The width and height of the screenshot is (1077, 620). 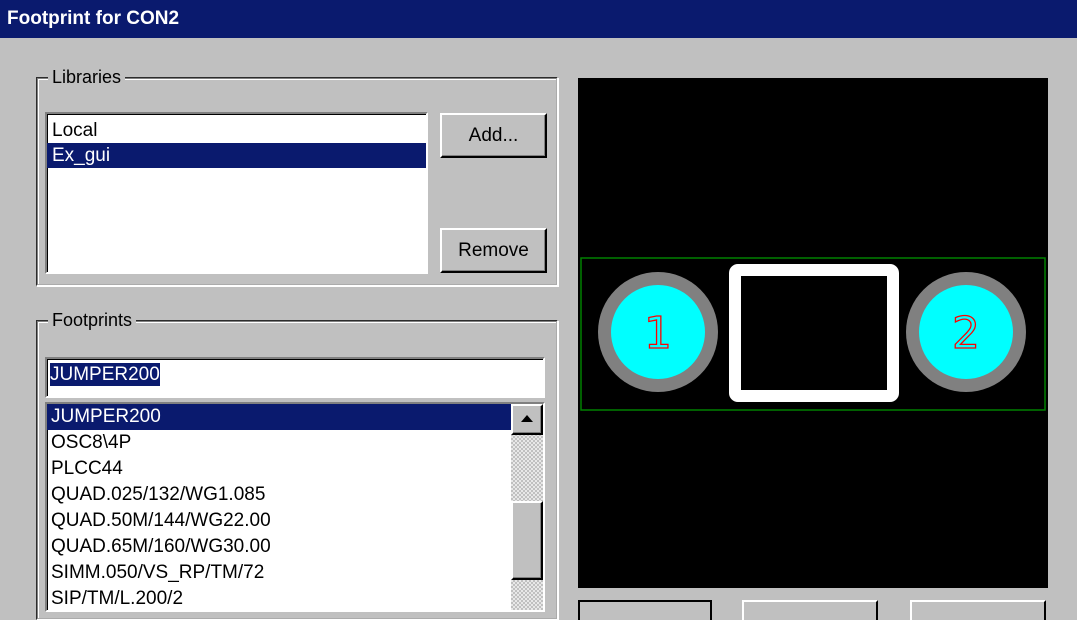 What do you see at coordinates (236, 130) in the screenshot?
I see `library-item: Local` at bounding box center [236, 130].